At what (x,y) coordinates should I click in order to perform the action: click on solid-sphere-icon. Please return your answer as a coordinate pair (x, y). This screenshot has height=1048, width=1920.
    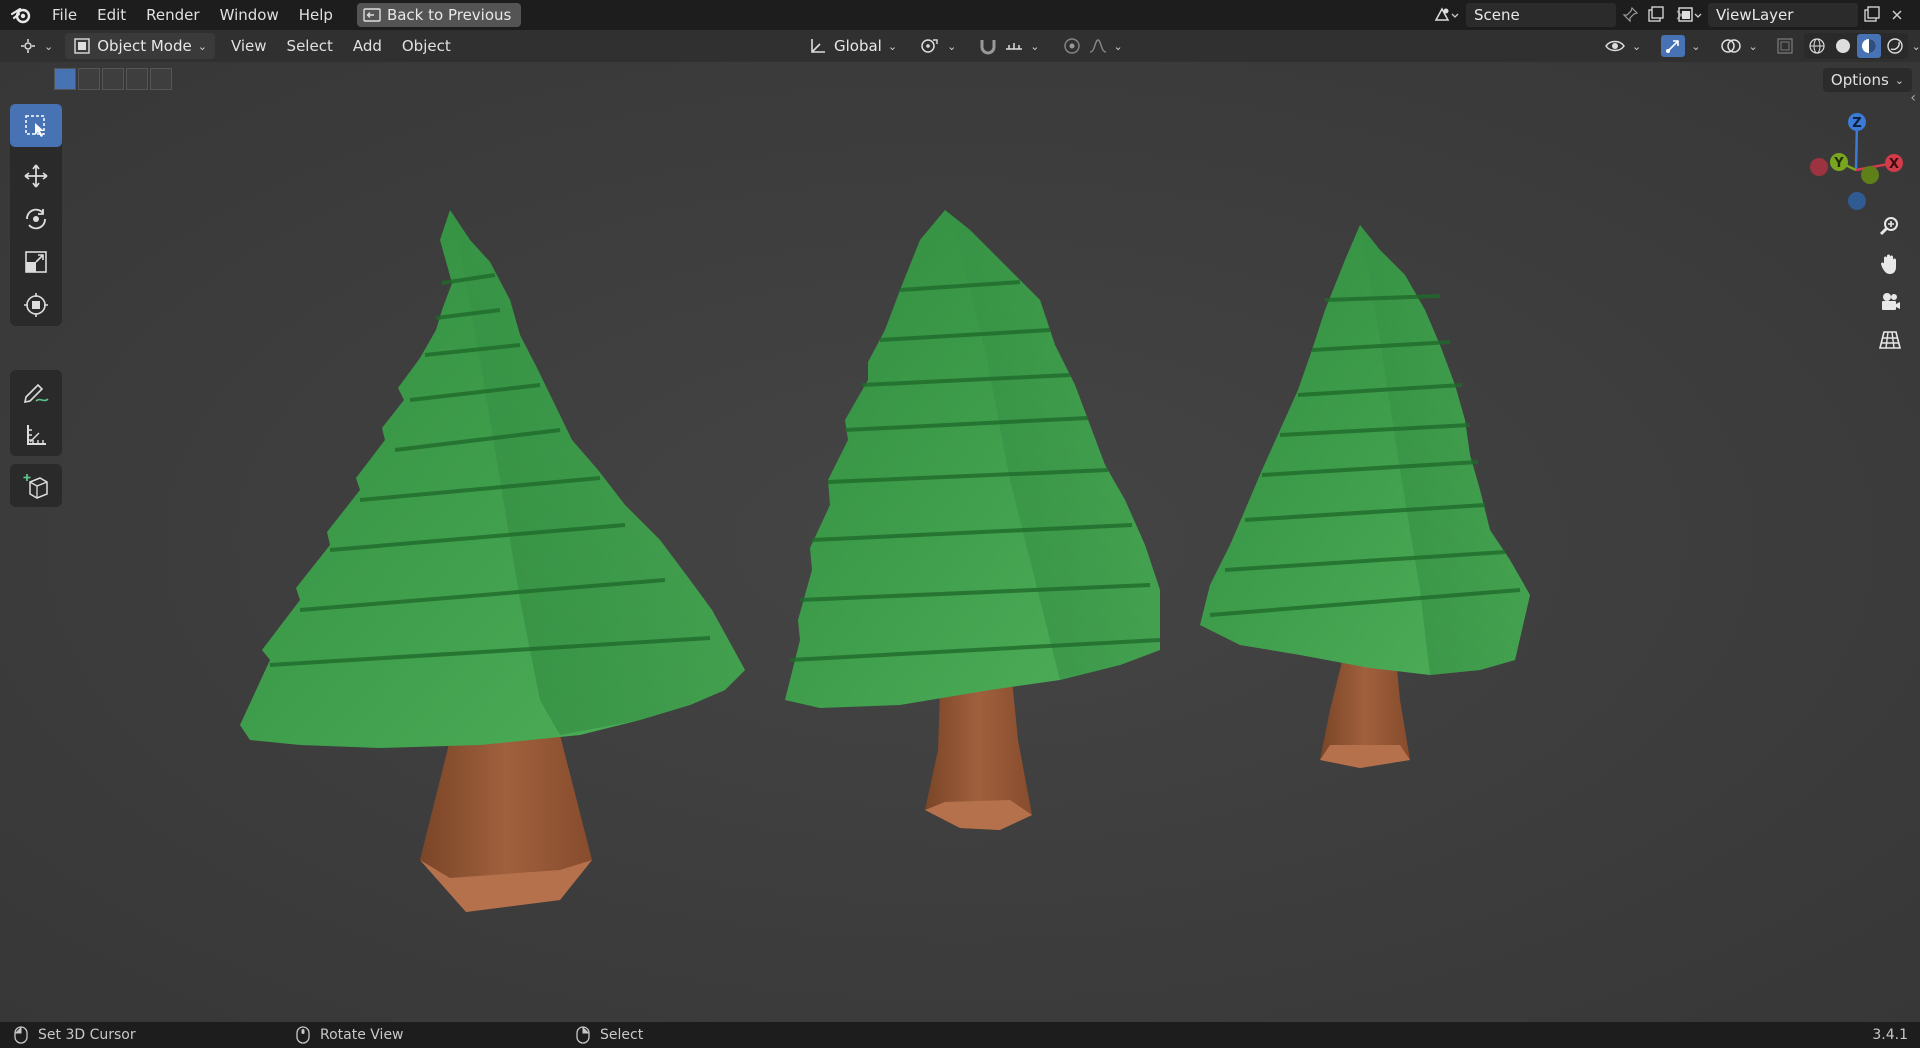
    Looking at the image, I should click on (1842, 46).